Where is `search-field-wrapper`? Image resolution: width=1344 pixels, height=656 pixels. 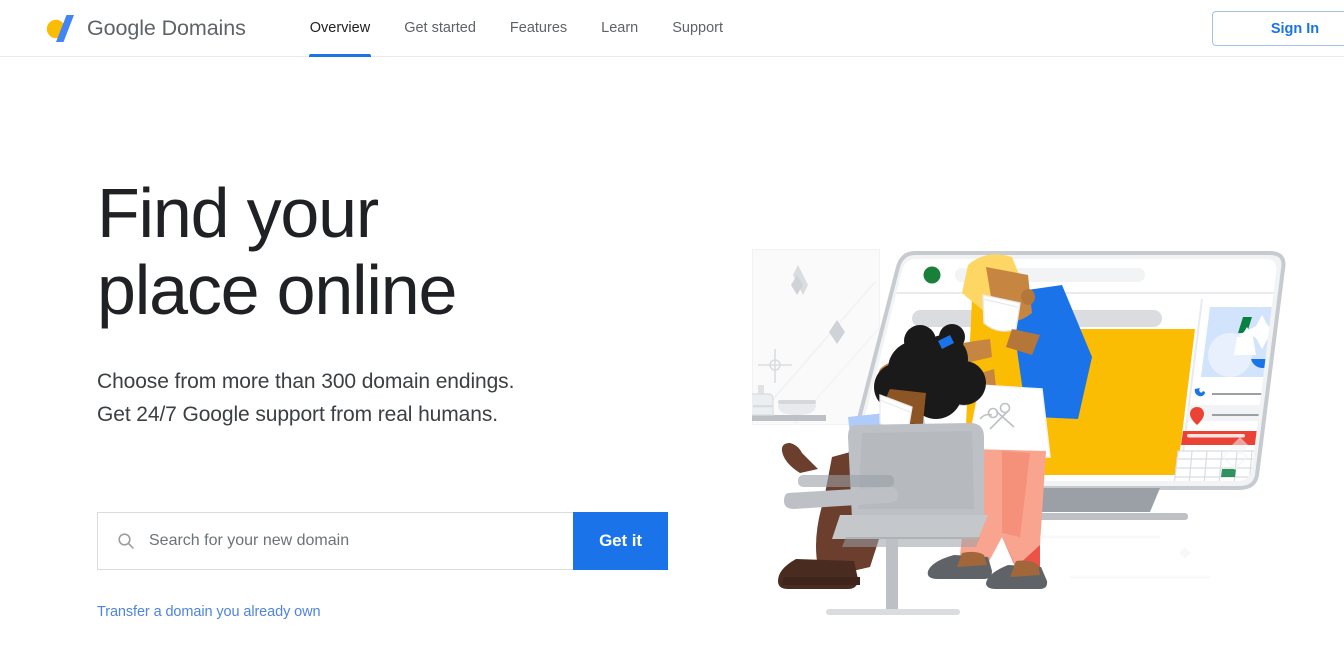
search-field-wrapper is located at coordinates (335, 541).